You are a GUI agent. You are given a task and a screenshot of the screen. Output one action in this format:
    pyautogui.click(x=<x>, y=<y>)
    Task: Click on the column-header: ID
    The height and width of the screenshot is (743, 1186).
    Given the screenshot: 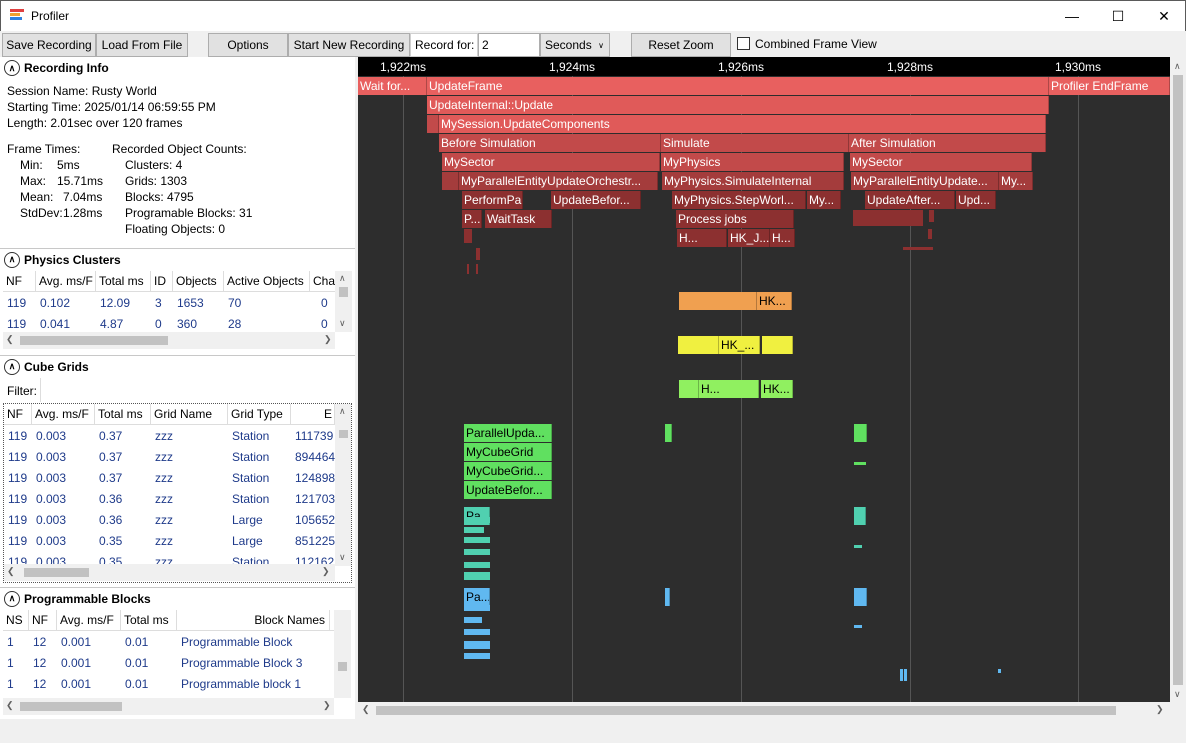 What is the action you would take?
    pyautogui.click(x=162, y=281)
    